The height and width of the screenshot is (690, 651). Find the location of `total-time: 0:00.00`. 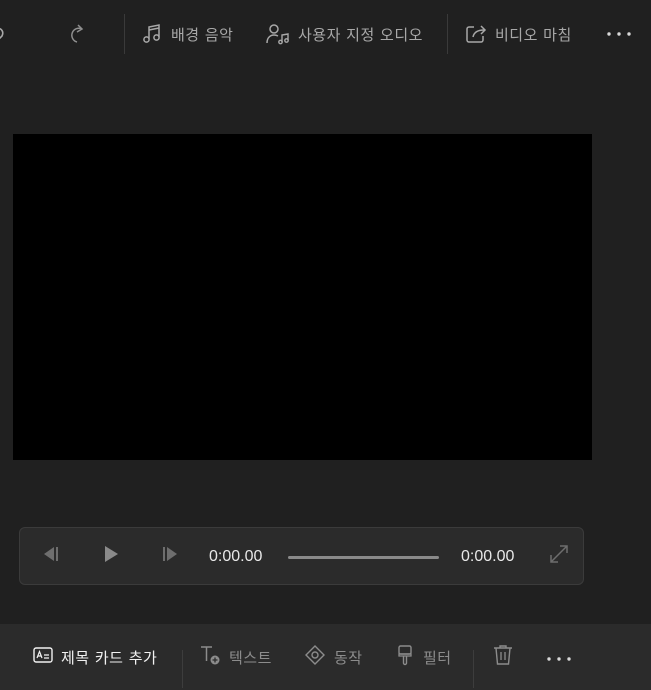

total-time: 0:00.00 is located at coordinates (488, 556).